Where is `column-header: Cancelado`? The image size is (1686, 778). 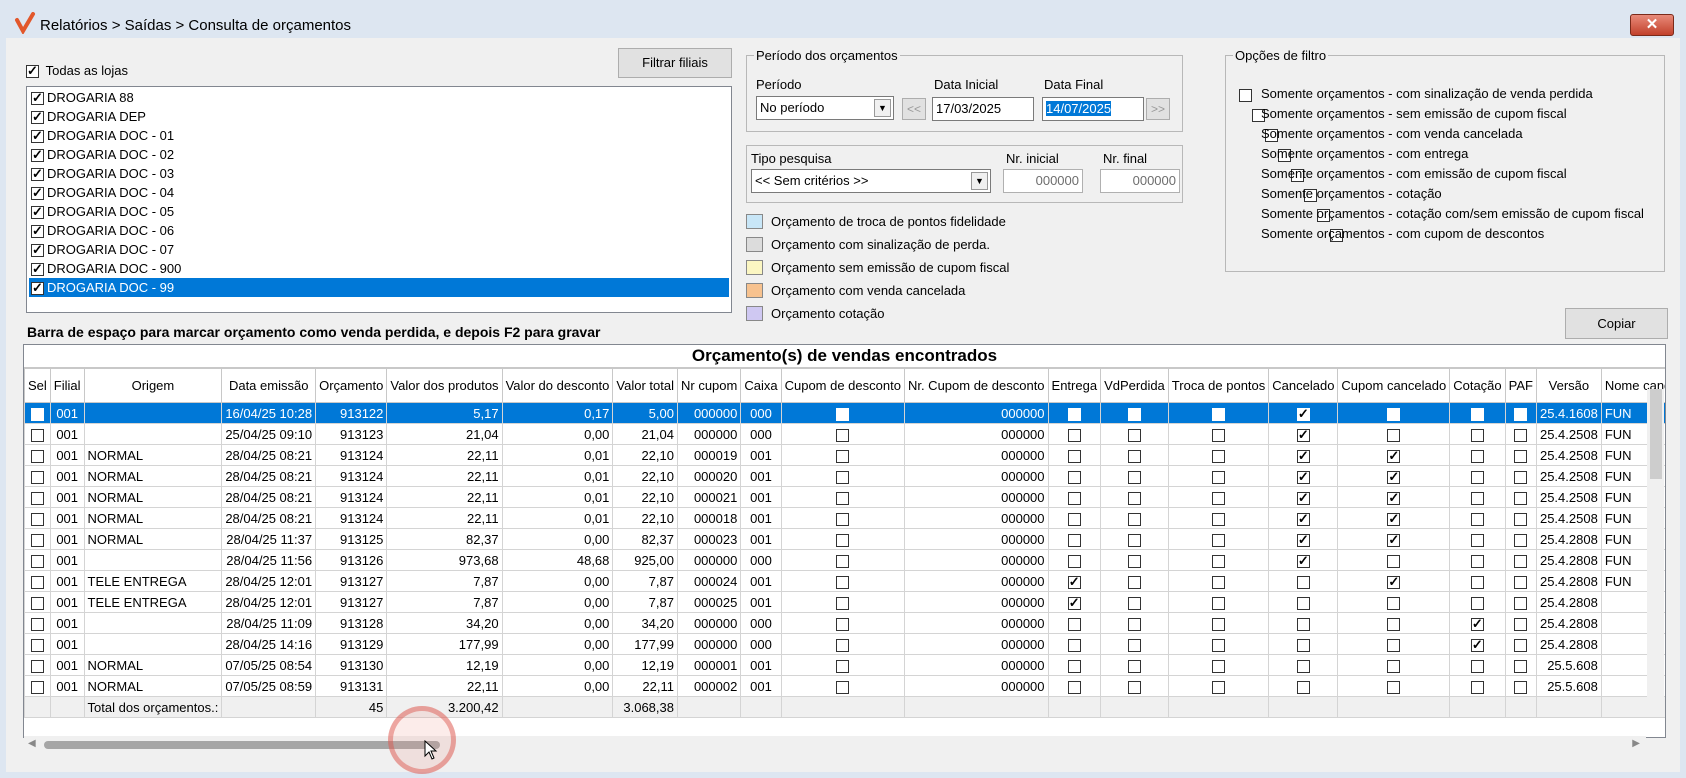
column-header: Cancelado is located at coordinates (1303, 385).